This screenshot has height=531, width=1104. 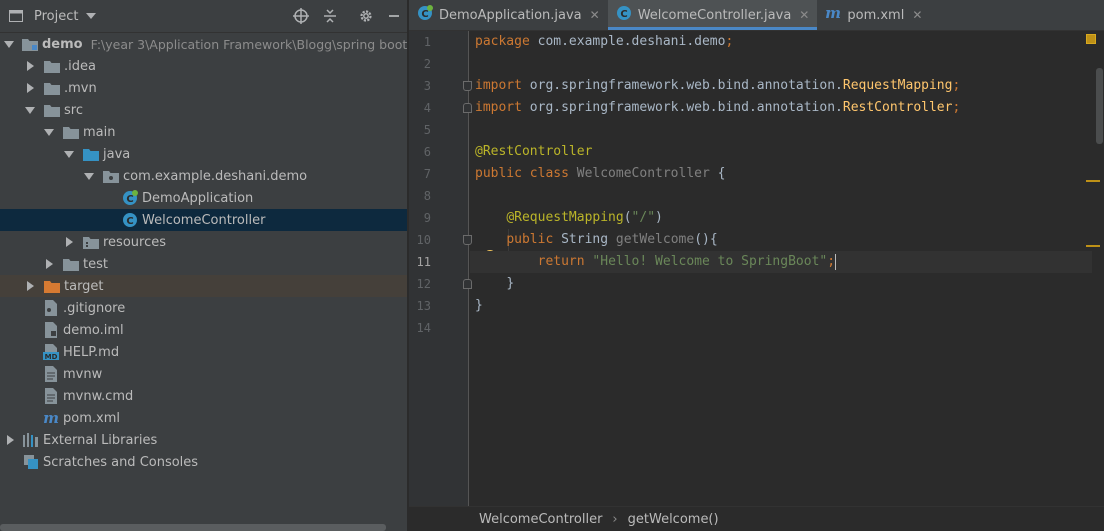 I want to click on inspection-status-icon, so click(x=1091, y=39).